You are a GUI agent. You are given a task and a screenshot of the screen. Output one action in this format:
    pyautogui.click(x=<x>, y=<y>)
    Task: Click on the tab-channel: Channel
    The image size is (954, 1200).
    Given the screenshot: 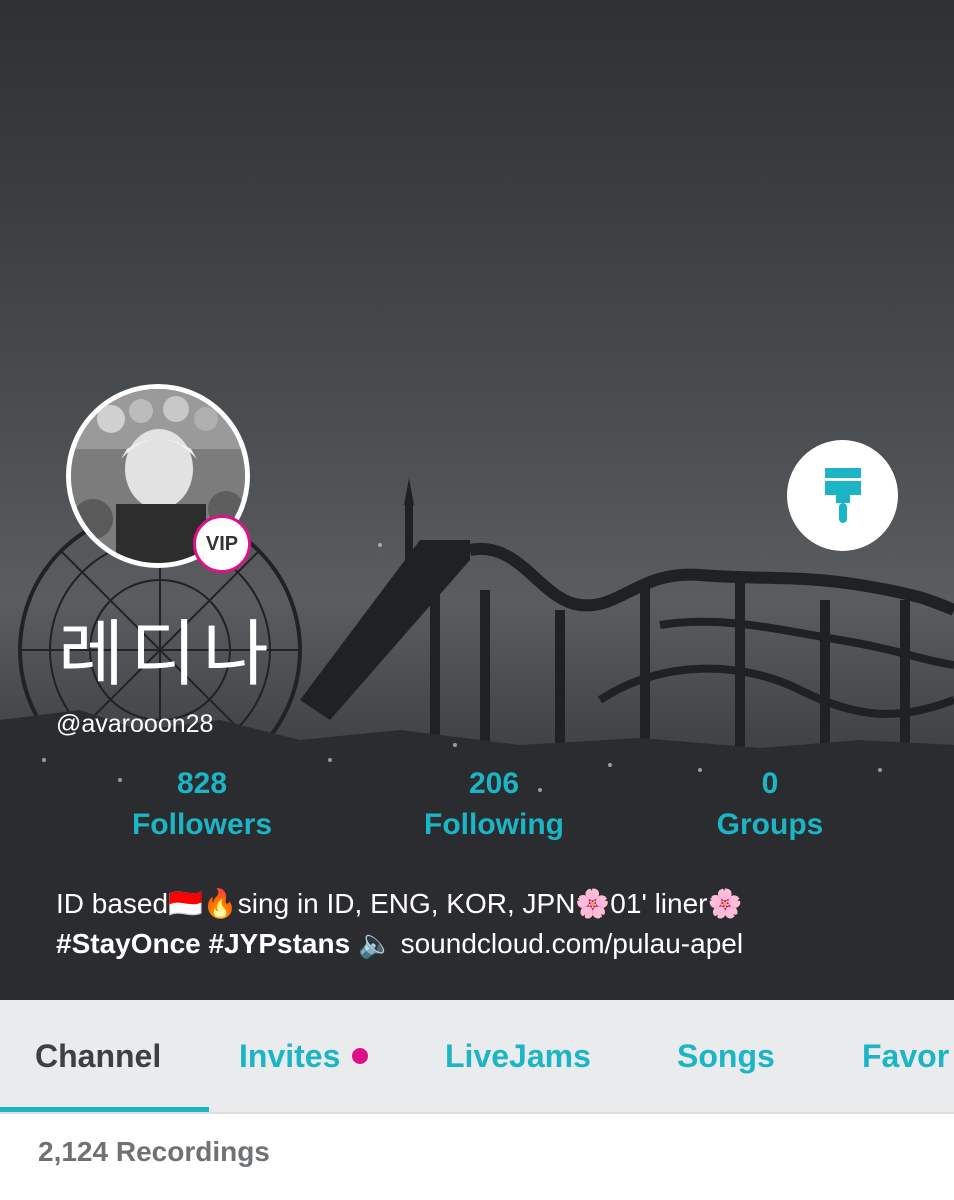 What is the action you would take?
    pyautogui.click(x=98, y=1056)
    